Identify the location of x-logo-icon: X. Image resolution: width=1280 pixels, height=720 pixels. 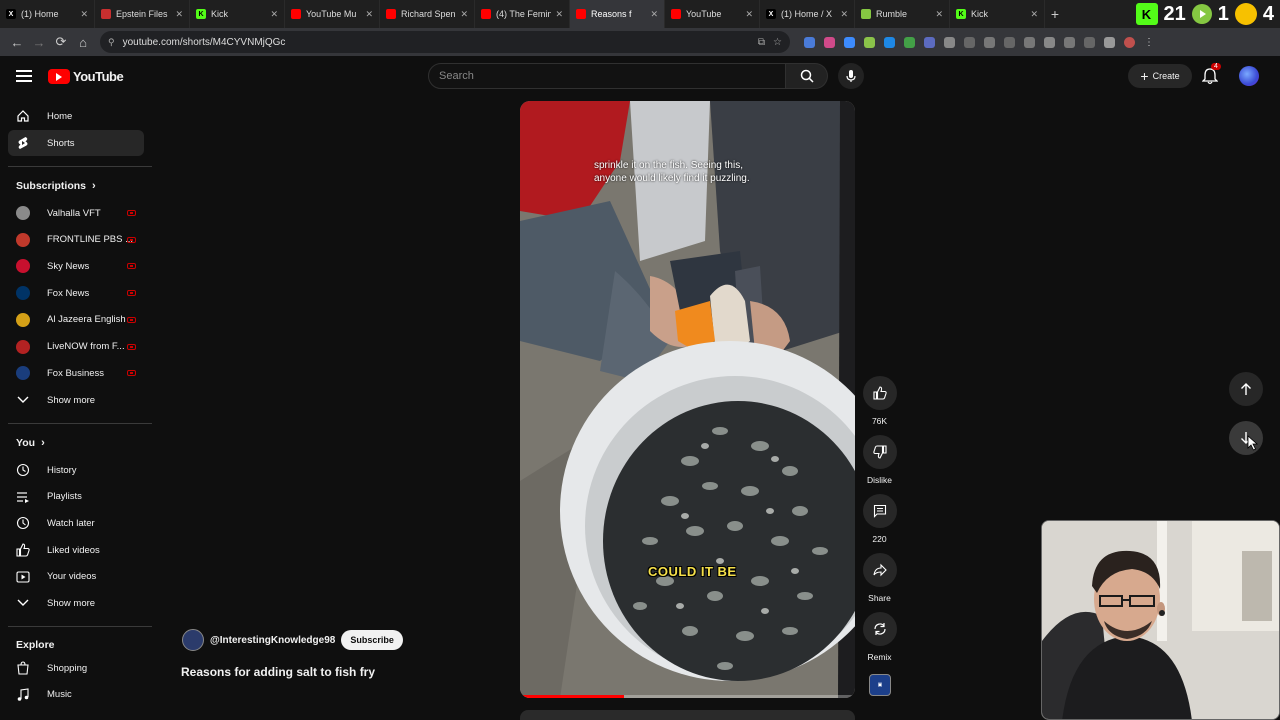
(771, 14).